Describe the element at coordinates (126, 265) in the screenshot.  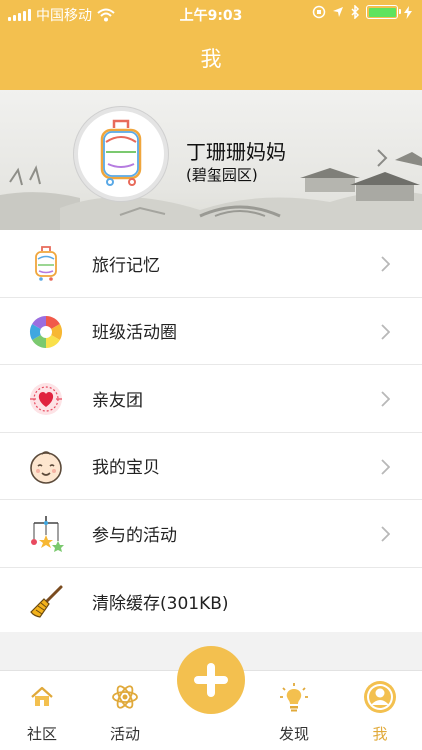
I see `menu-item-label: 旅行记忆` at that location.